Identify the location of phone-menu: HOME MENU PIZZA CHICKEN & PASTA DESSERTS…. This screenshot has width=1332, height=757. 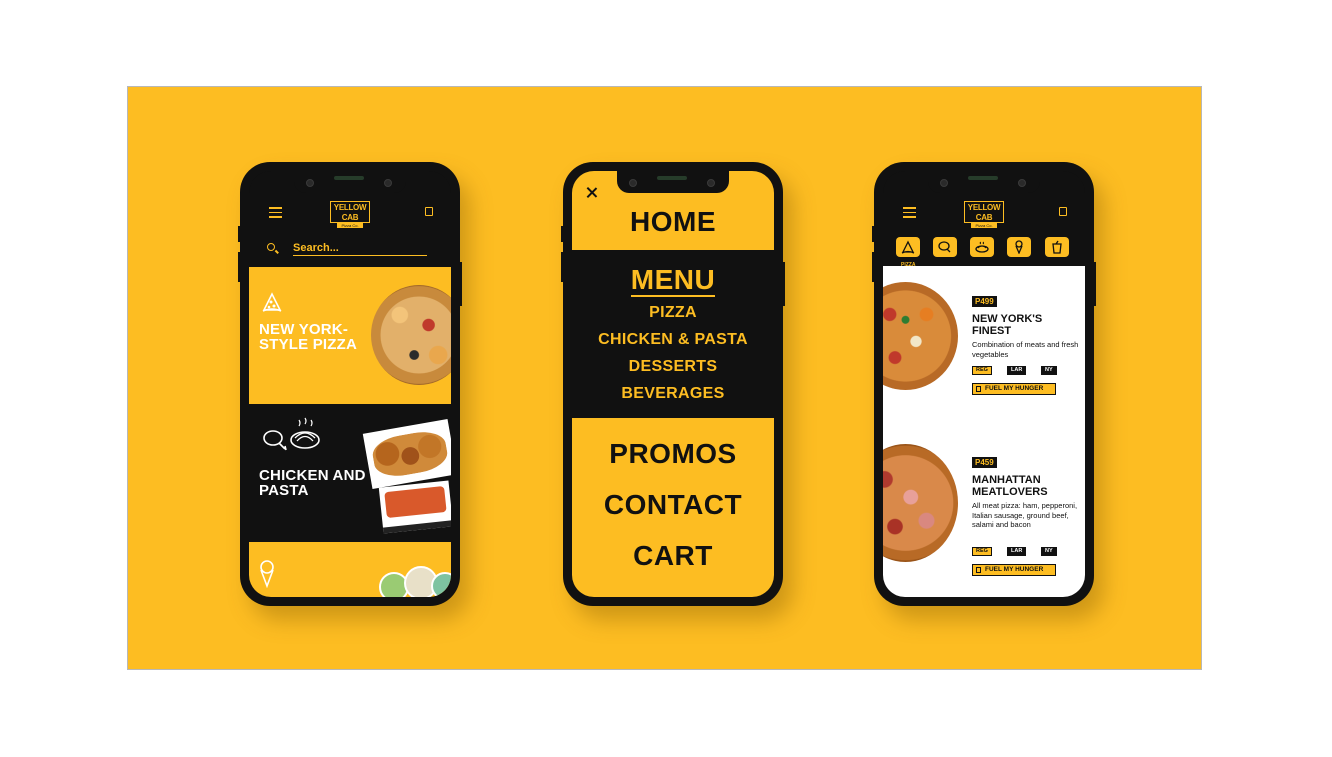
(673, 384).